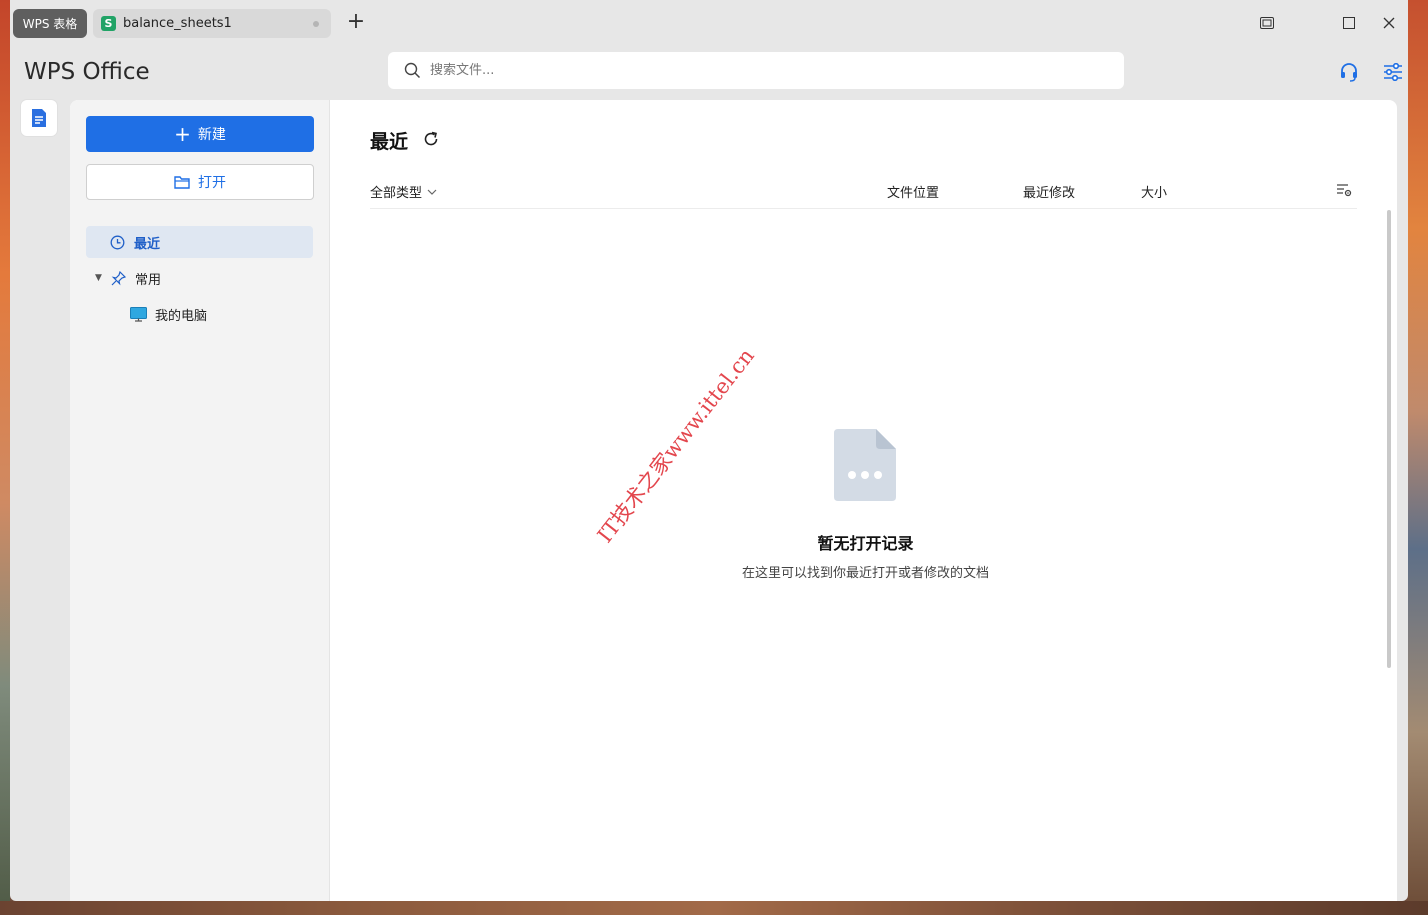  I want to click on rail-documents-button, so click(39, 118).